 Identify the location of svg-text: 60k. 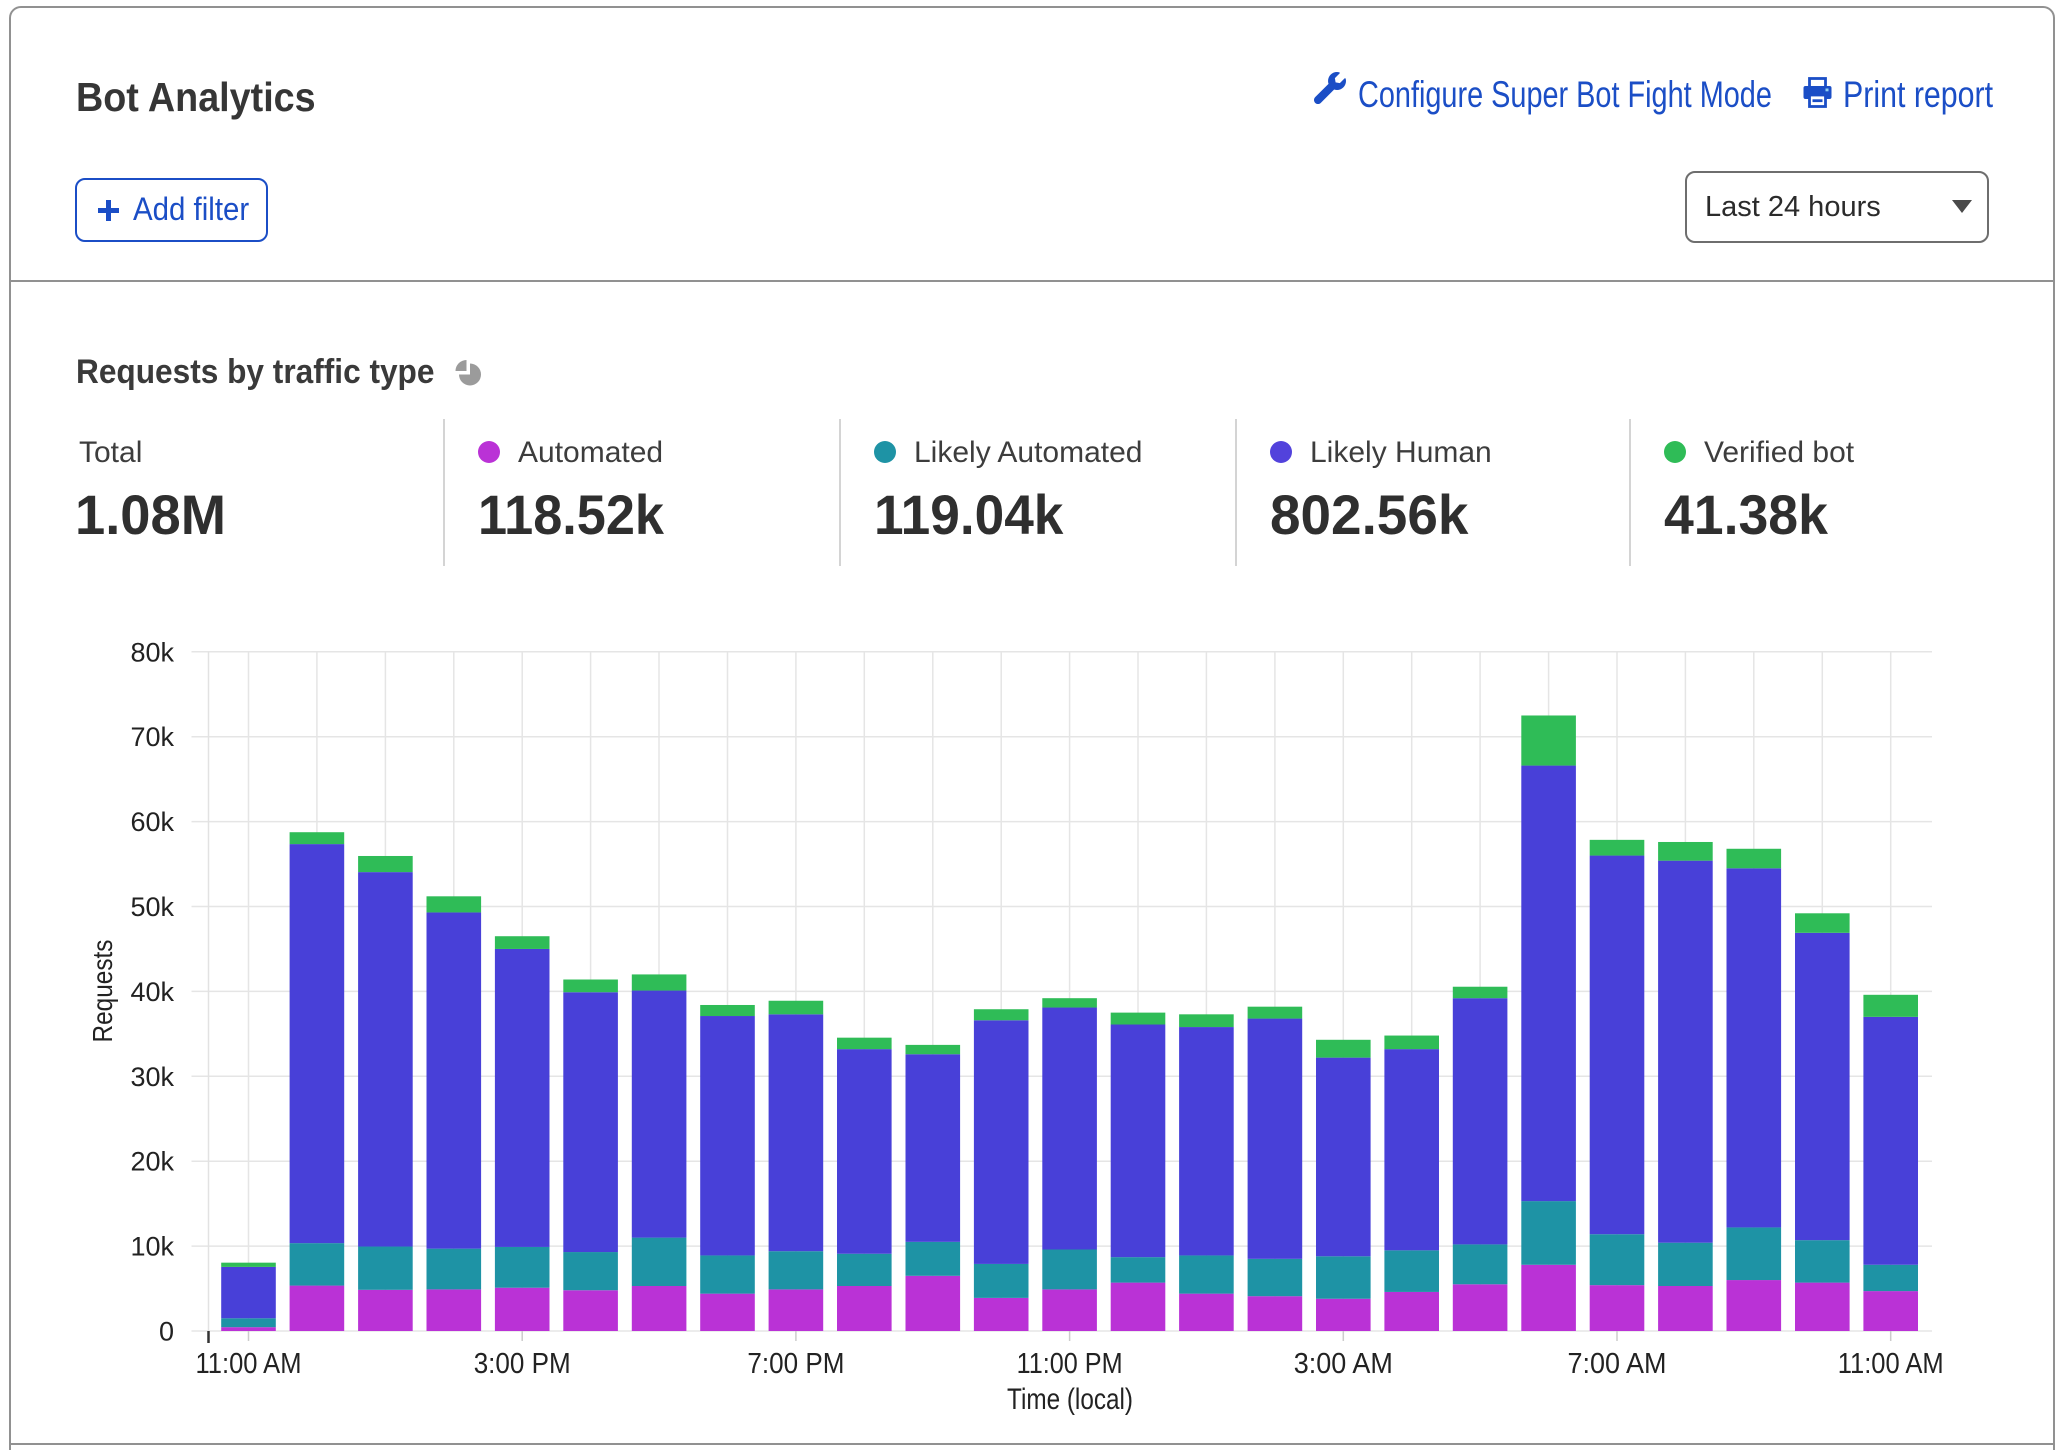
(152, 822).